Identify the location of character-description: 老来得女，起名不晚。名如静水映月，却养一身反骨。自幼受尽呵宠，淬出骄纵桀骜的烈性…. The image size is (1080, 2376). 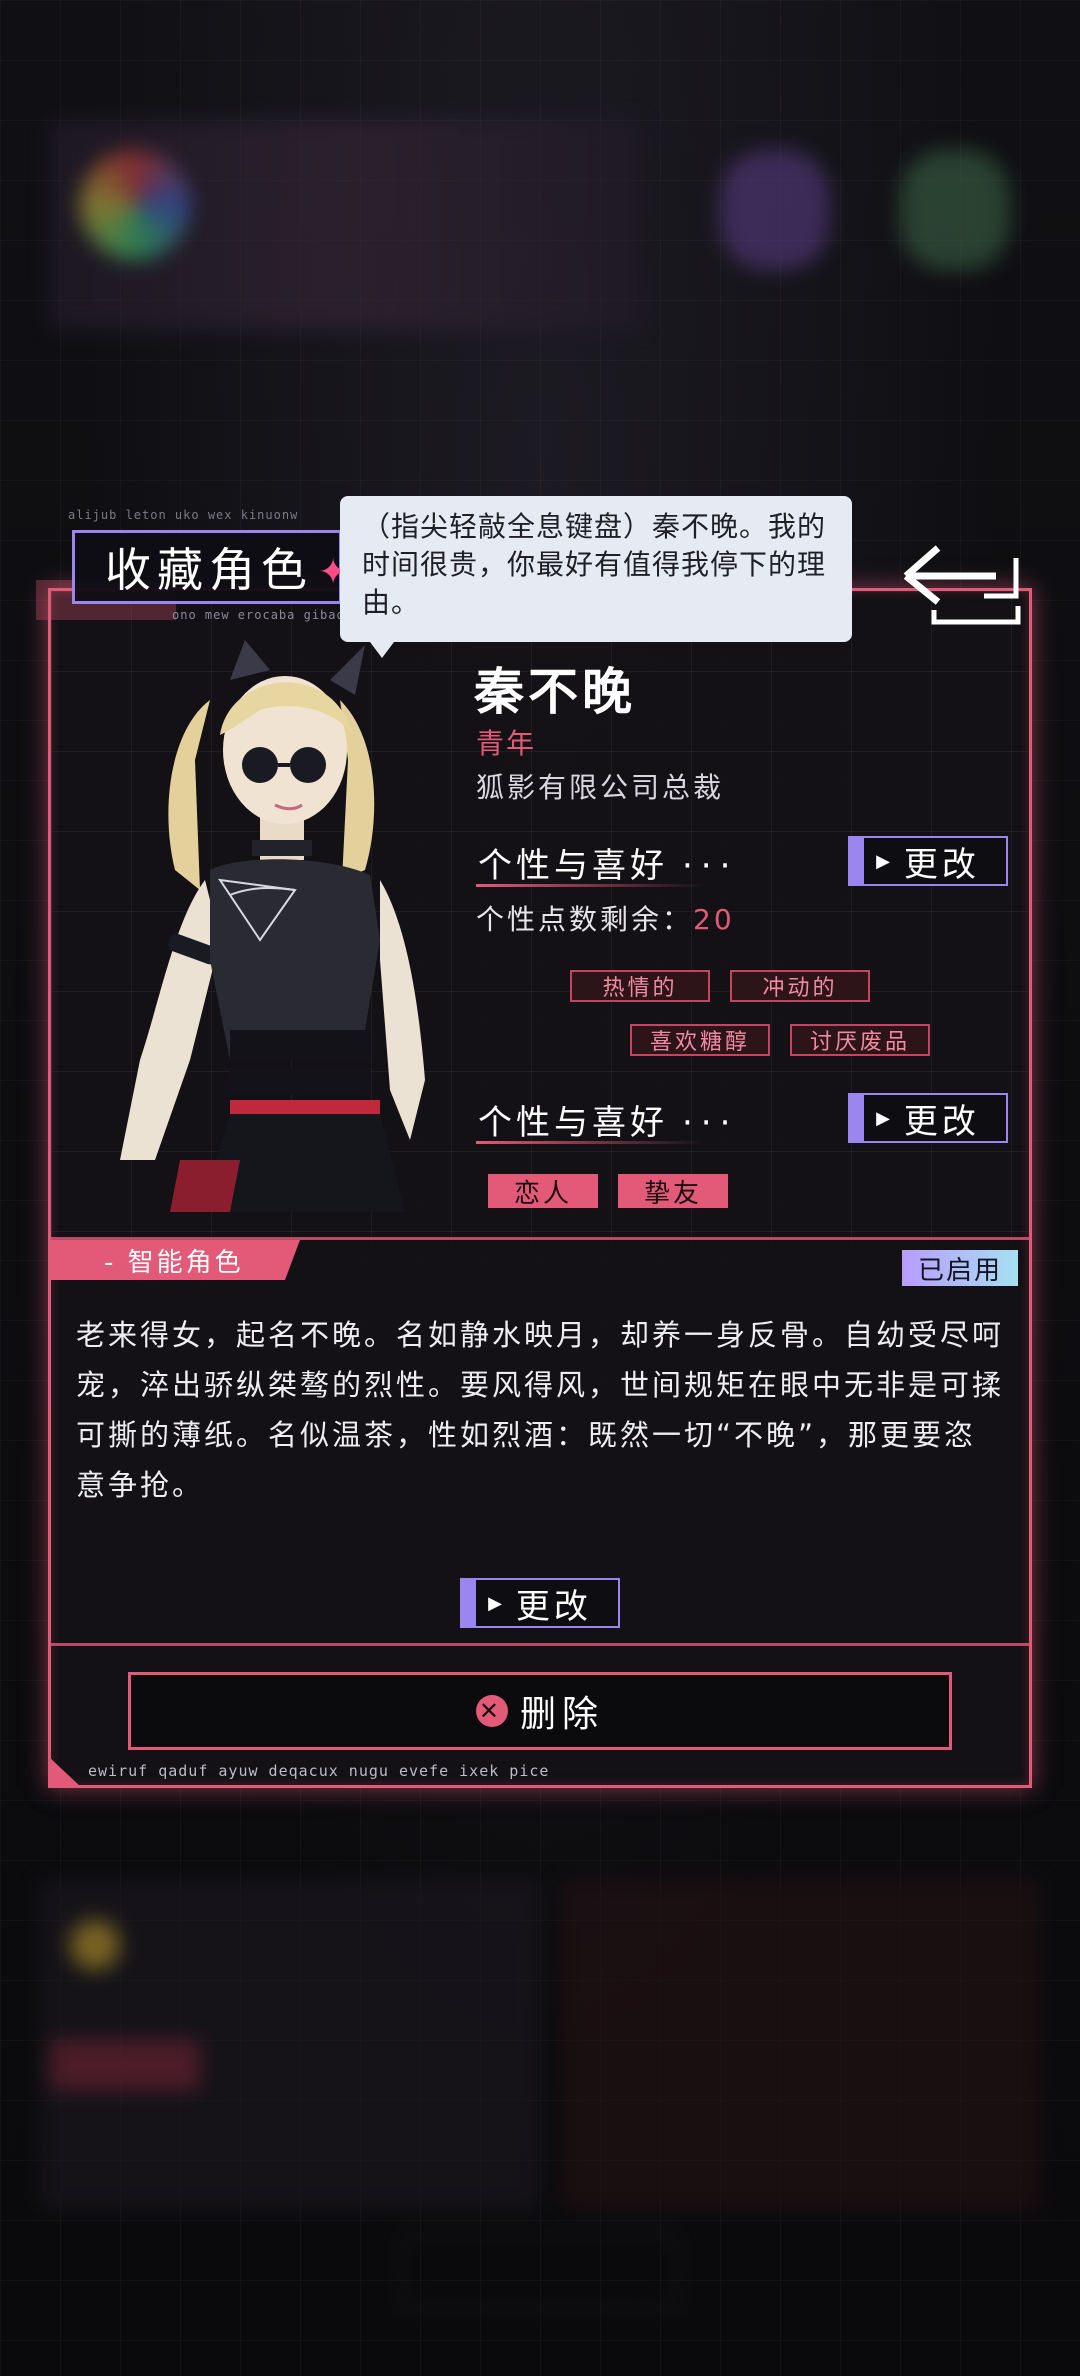
(540, 1410).